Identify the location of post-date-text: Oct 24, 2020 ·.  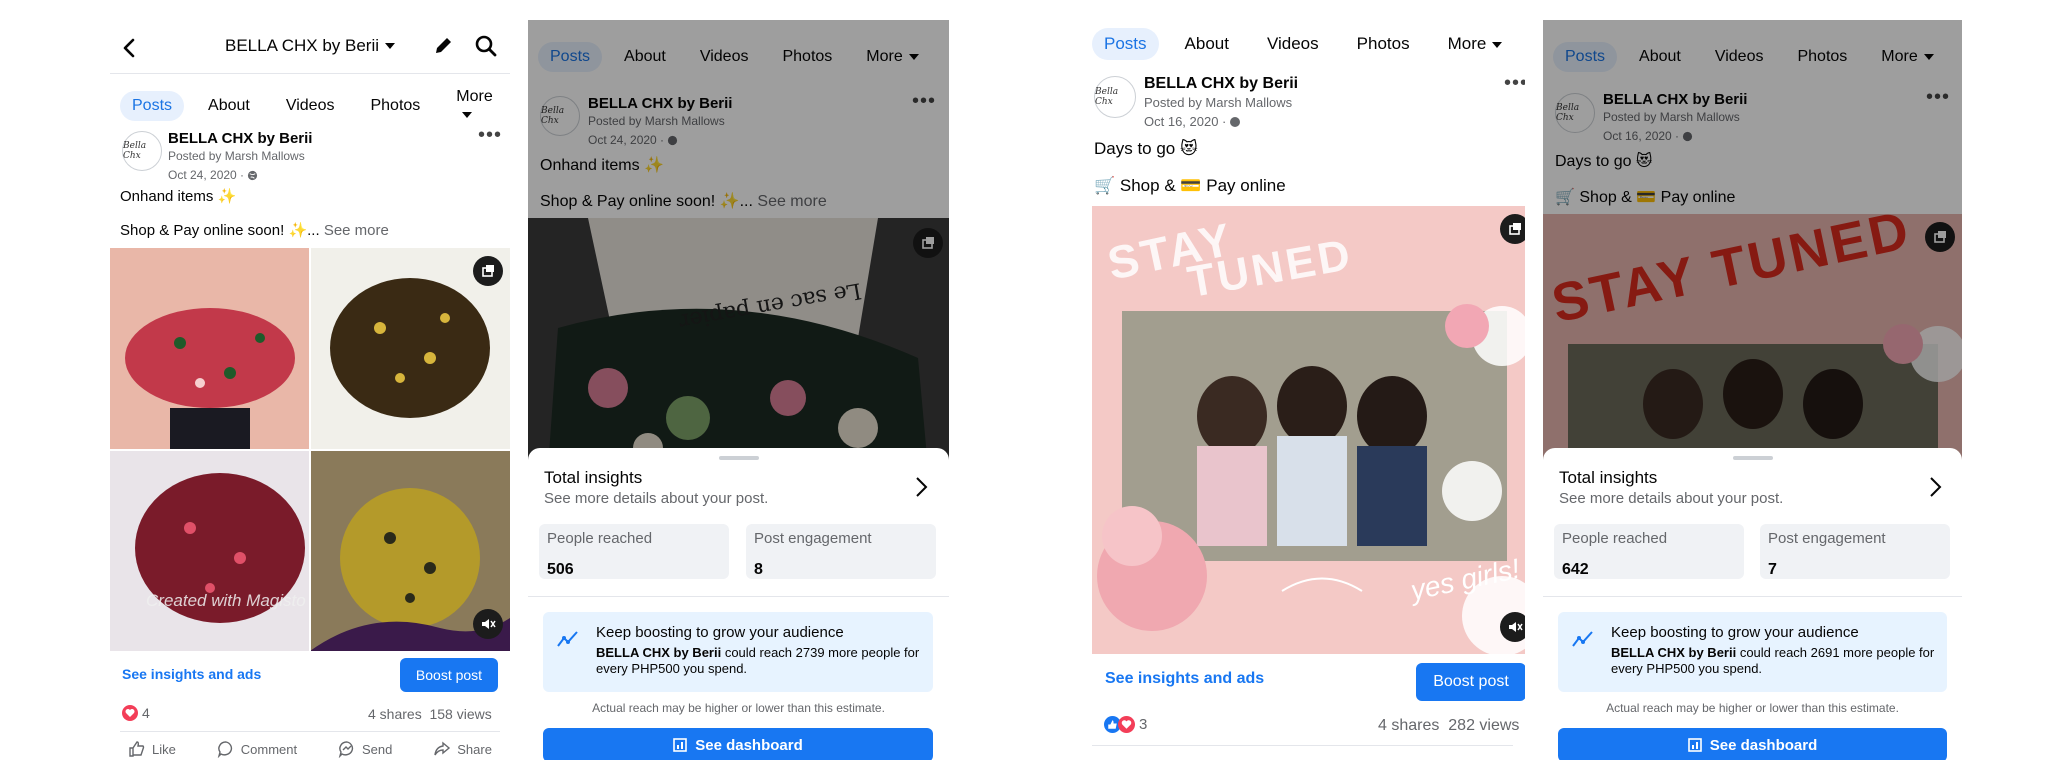
(206, 175).